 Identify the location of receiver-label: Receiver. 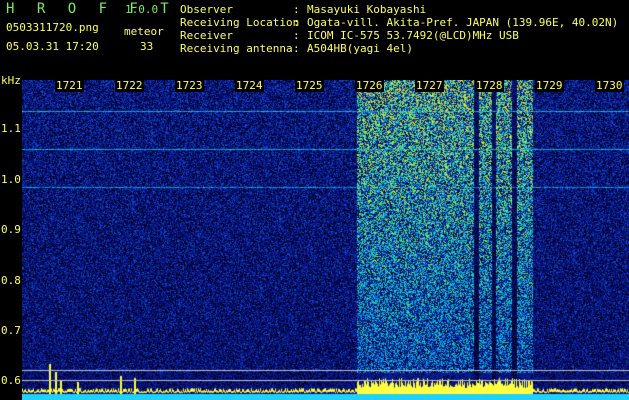
(206, 35).